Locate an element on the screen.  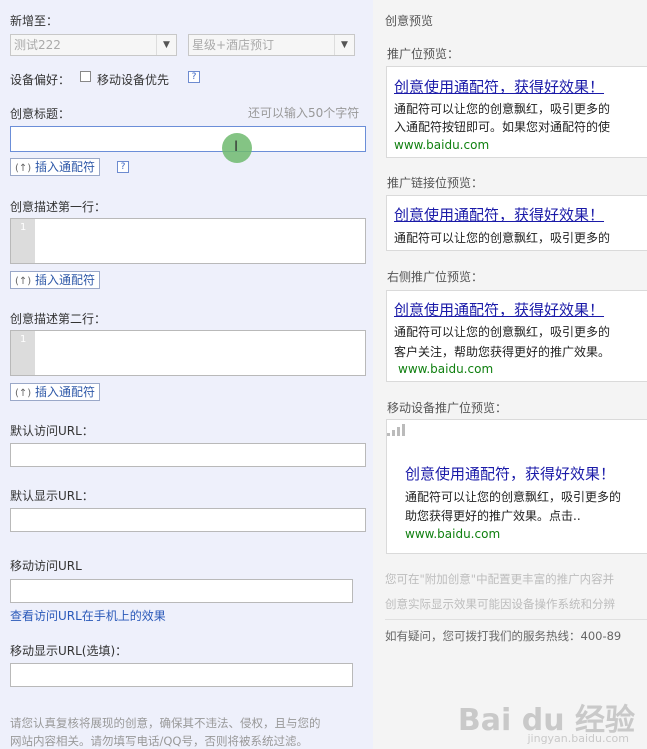
default-url-input is located at coordinates (188, 455).